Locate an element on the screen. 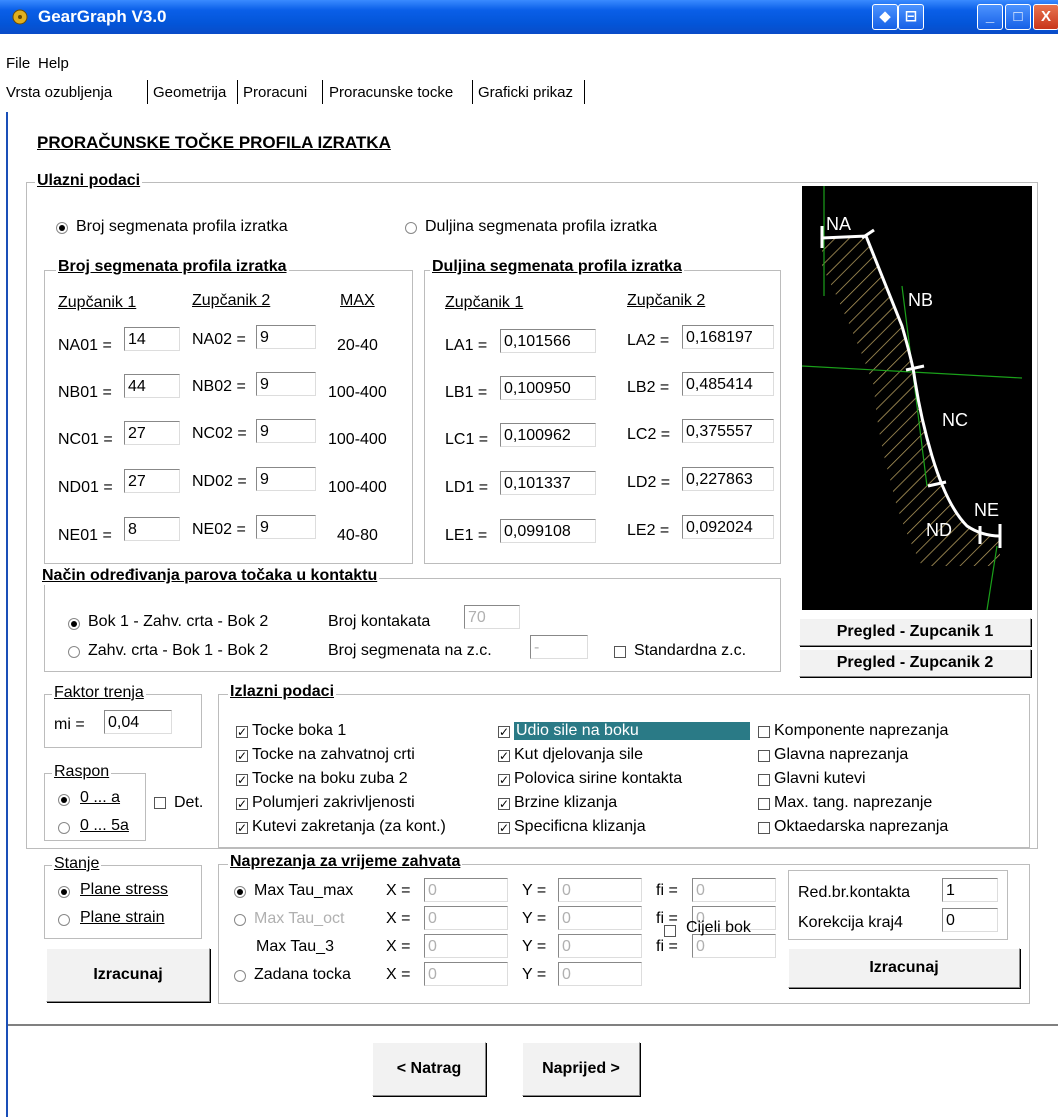  output-label: Tocke boka 1 is located at coordinates (299, 730).